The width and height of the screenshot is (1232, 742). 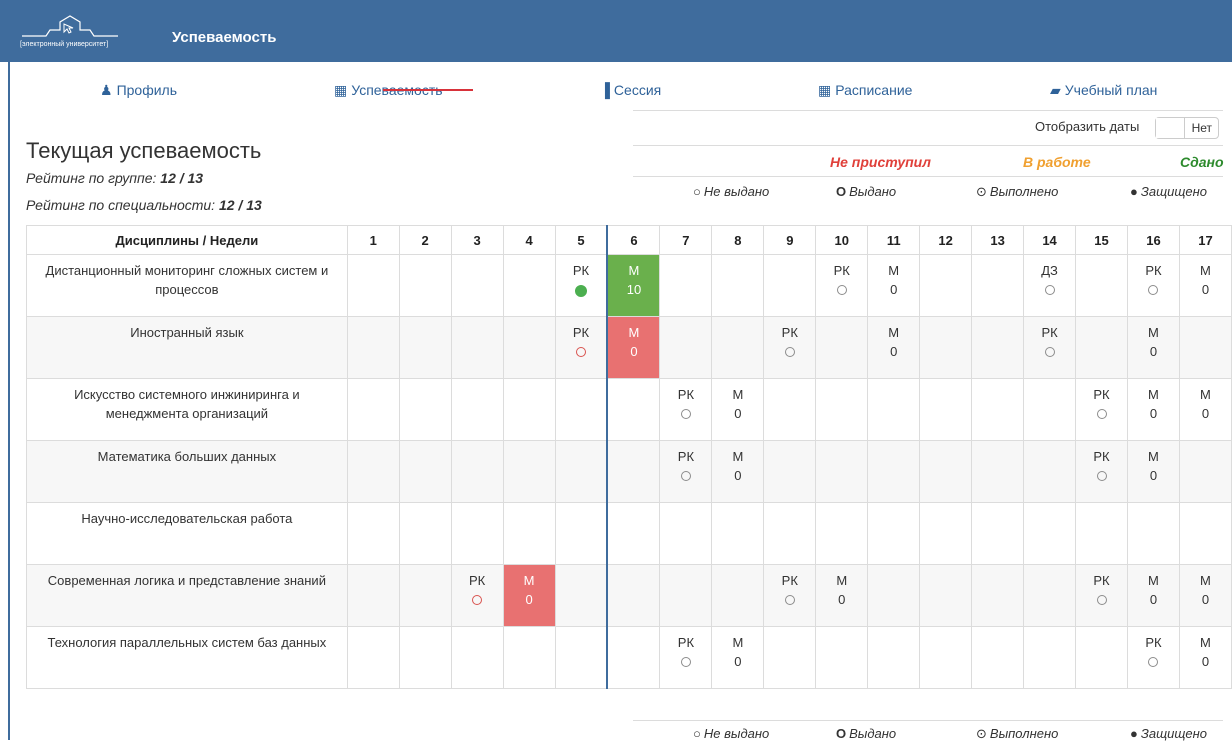 I want to click on empty-circle-icon, so click(x=789, y=352).